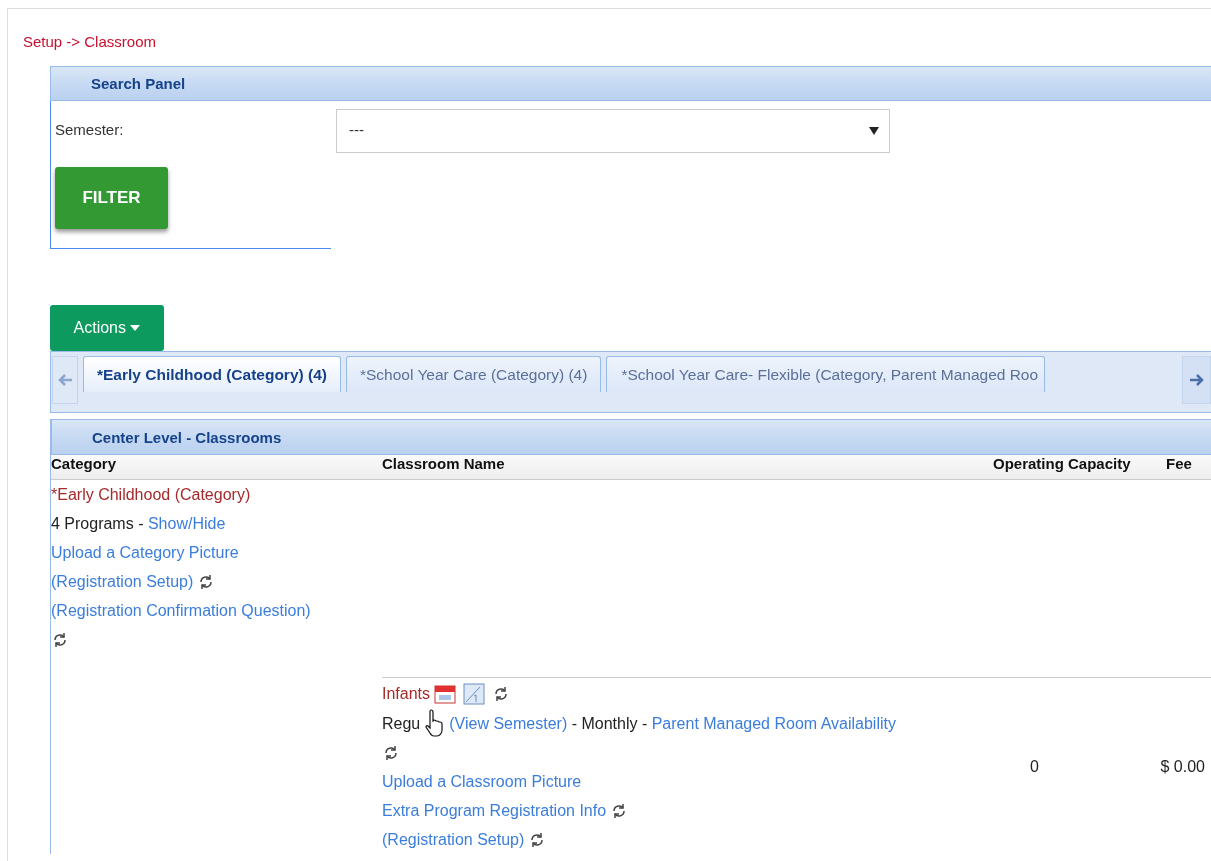 The height and width of the screenshot is (861, 1211). Describe the element at coordinates (687, 467) in the screenshot. I see `column-header: Classroom Name` at that location.